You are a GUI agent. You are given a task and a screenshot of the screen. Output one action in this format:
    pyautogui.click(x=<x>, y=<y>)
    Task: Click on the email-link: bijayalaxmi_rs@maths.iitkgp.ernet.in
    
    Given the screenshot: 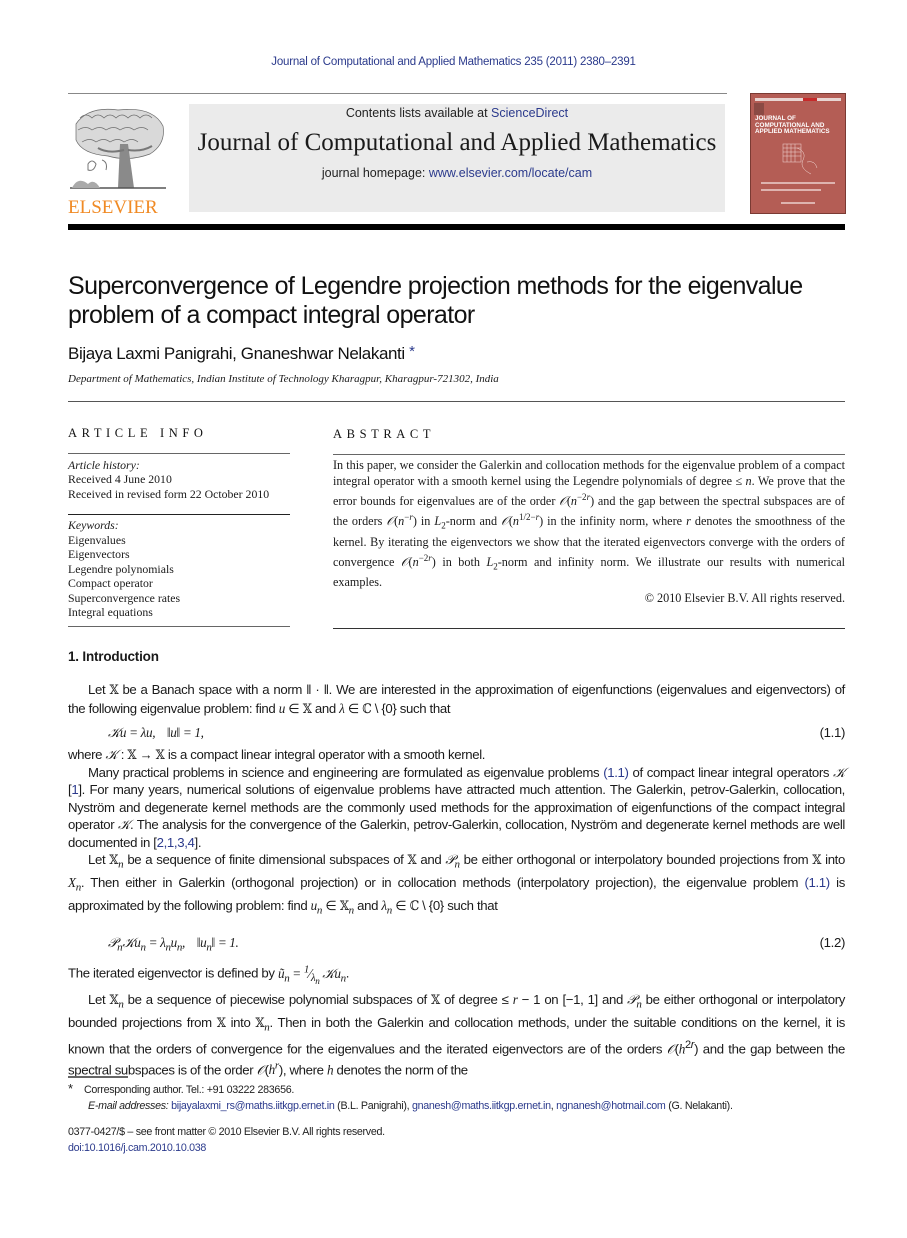 What is the action you would take?
    pyautogui.click(x=253, y=1106)
    